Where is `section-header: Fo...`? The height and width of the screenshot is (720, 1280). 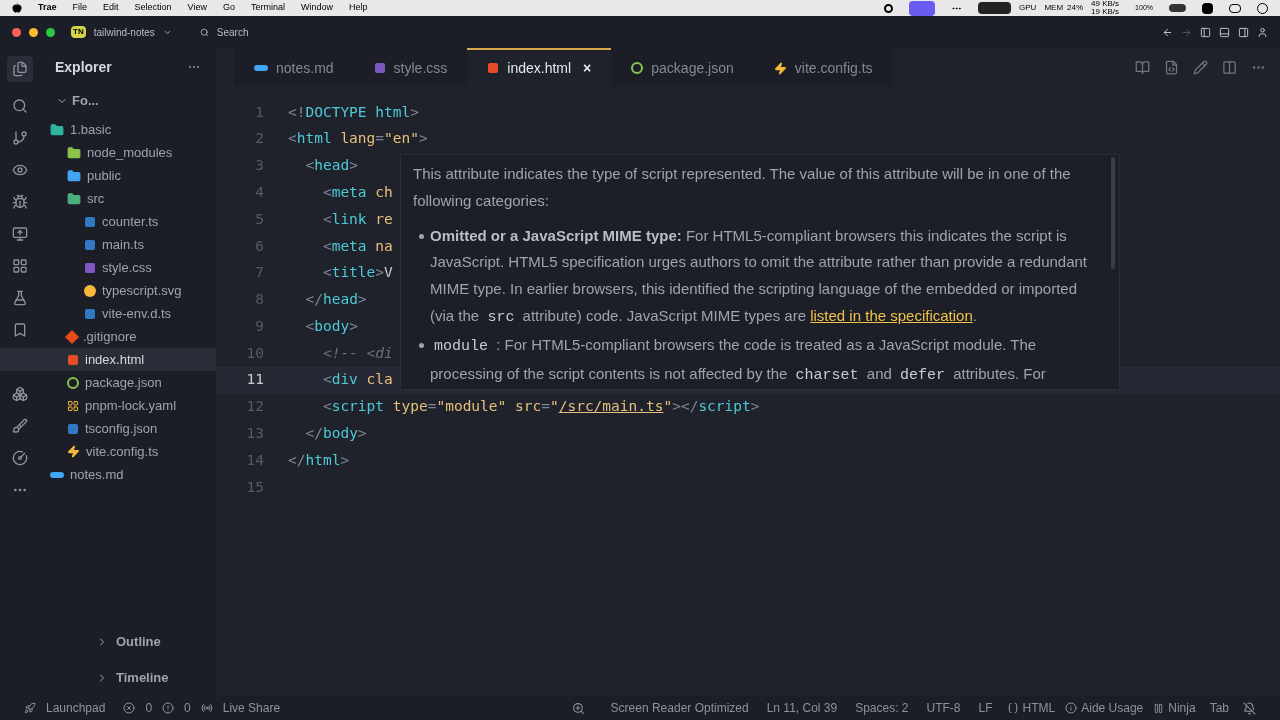
section-header: Fo... is located at coordinates (85, 101).